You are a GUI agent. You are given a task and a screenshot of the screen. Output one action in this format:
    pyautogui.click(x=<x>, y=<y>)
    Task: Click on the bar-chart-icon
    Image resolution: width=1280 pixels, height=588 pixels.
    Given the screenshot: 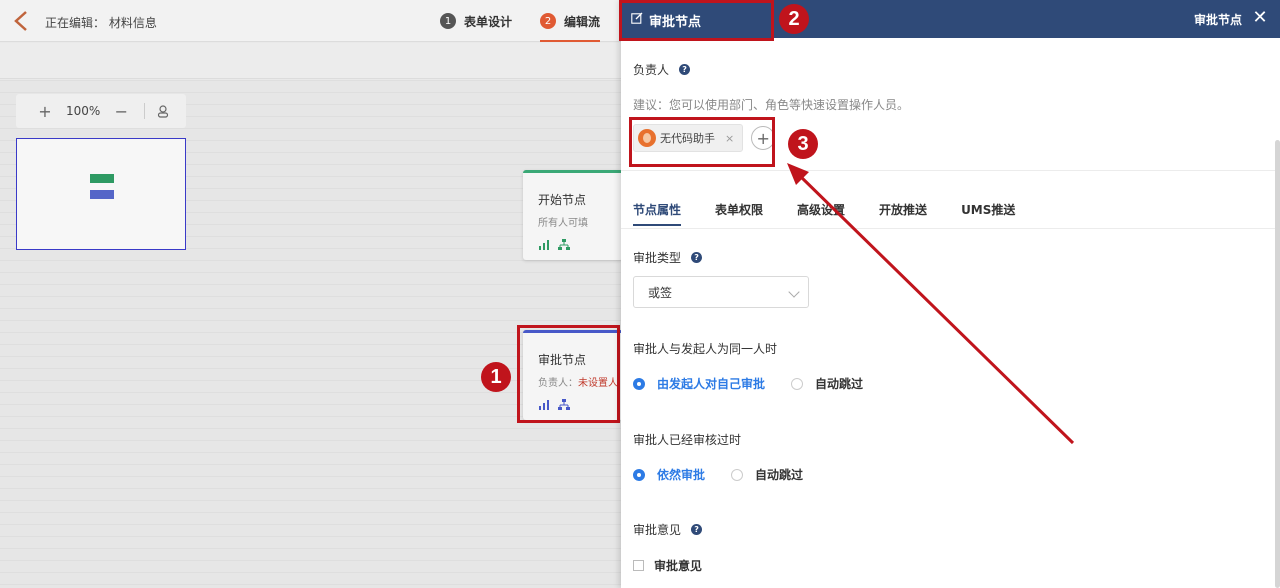 What is the action you would take?
    pyautogui.click(x=544, y=245)
    